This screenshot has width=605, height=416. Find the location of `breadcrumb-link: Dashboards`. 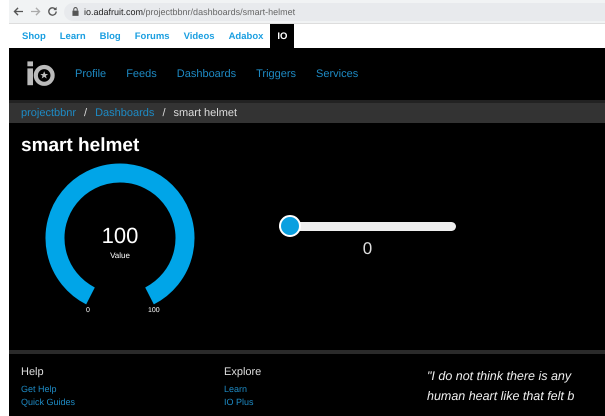

breadcrumb-link: Dashboards is located at coordinates (124, 113).